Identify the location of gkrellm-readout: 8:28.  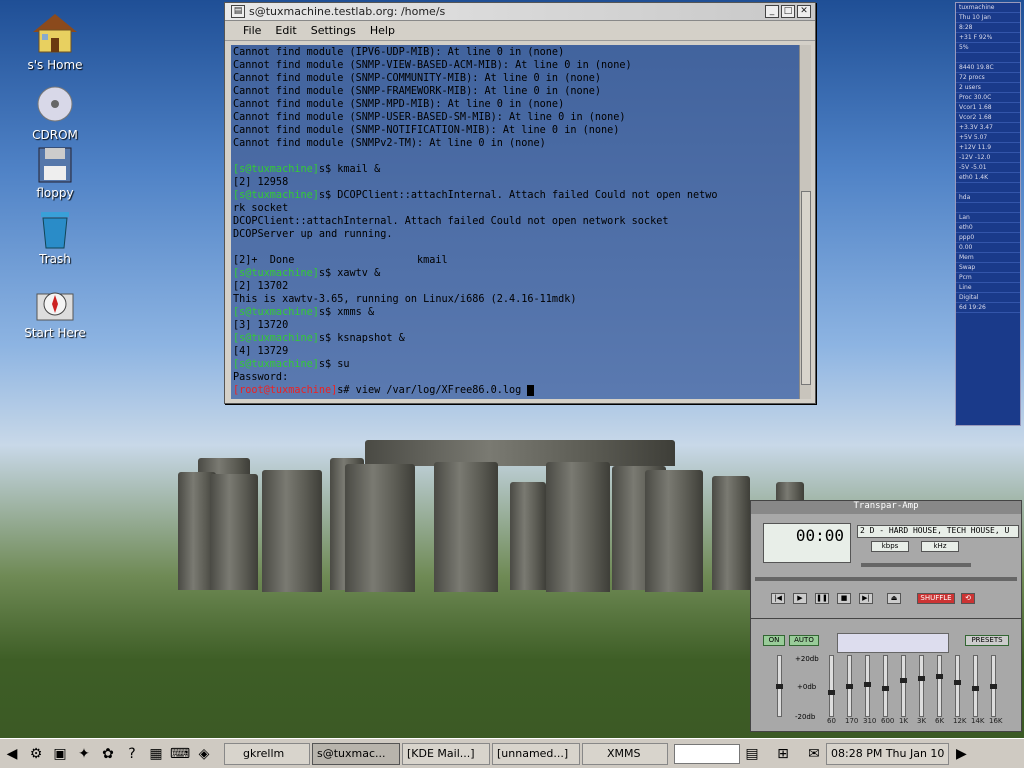
(988, 28).